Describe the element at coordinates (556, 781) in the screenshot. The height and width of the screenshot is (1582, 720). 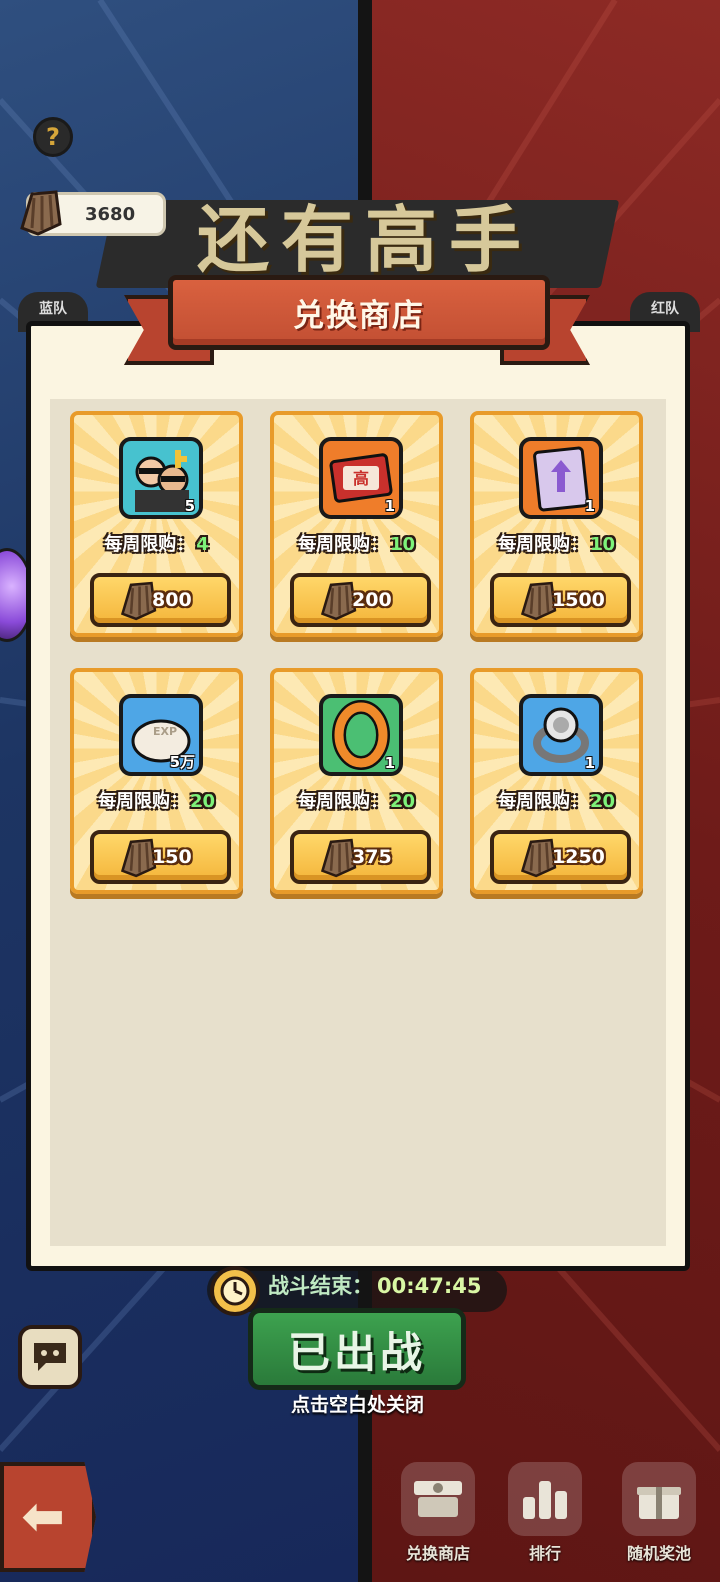
I see `shop-item-card: 1 每周限购： 20 1250` at that location.